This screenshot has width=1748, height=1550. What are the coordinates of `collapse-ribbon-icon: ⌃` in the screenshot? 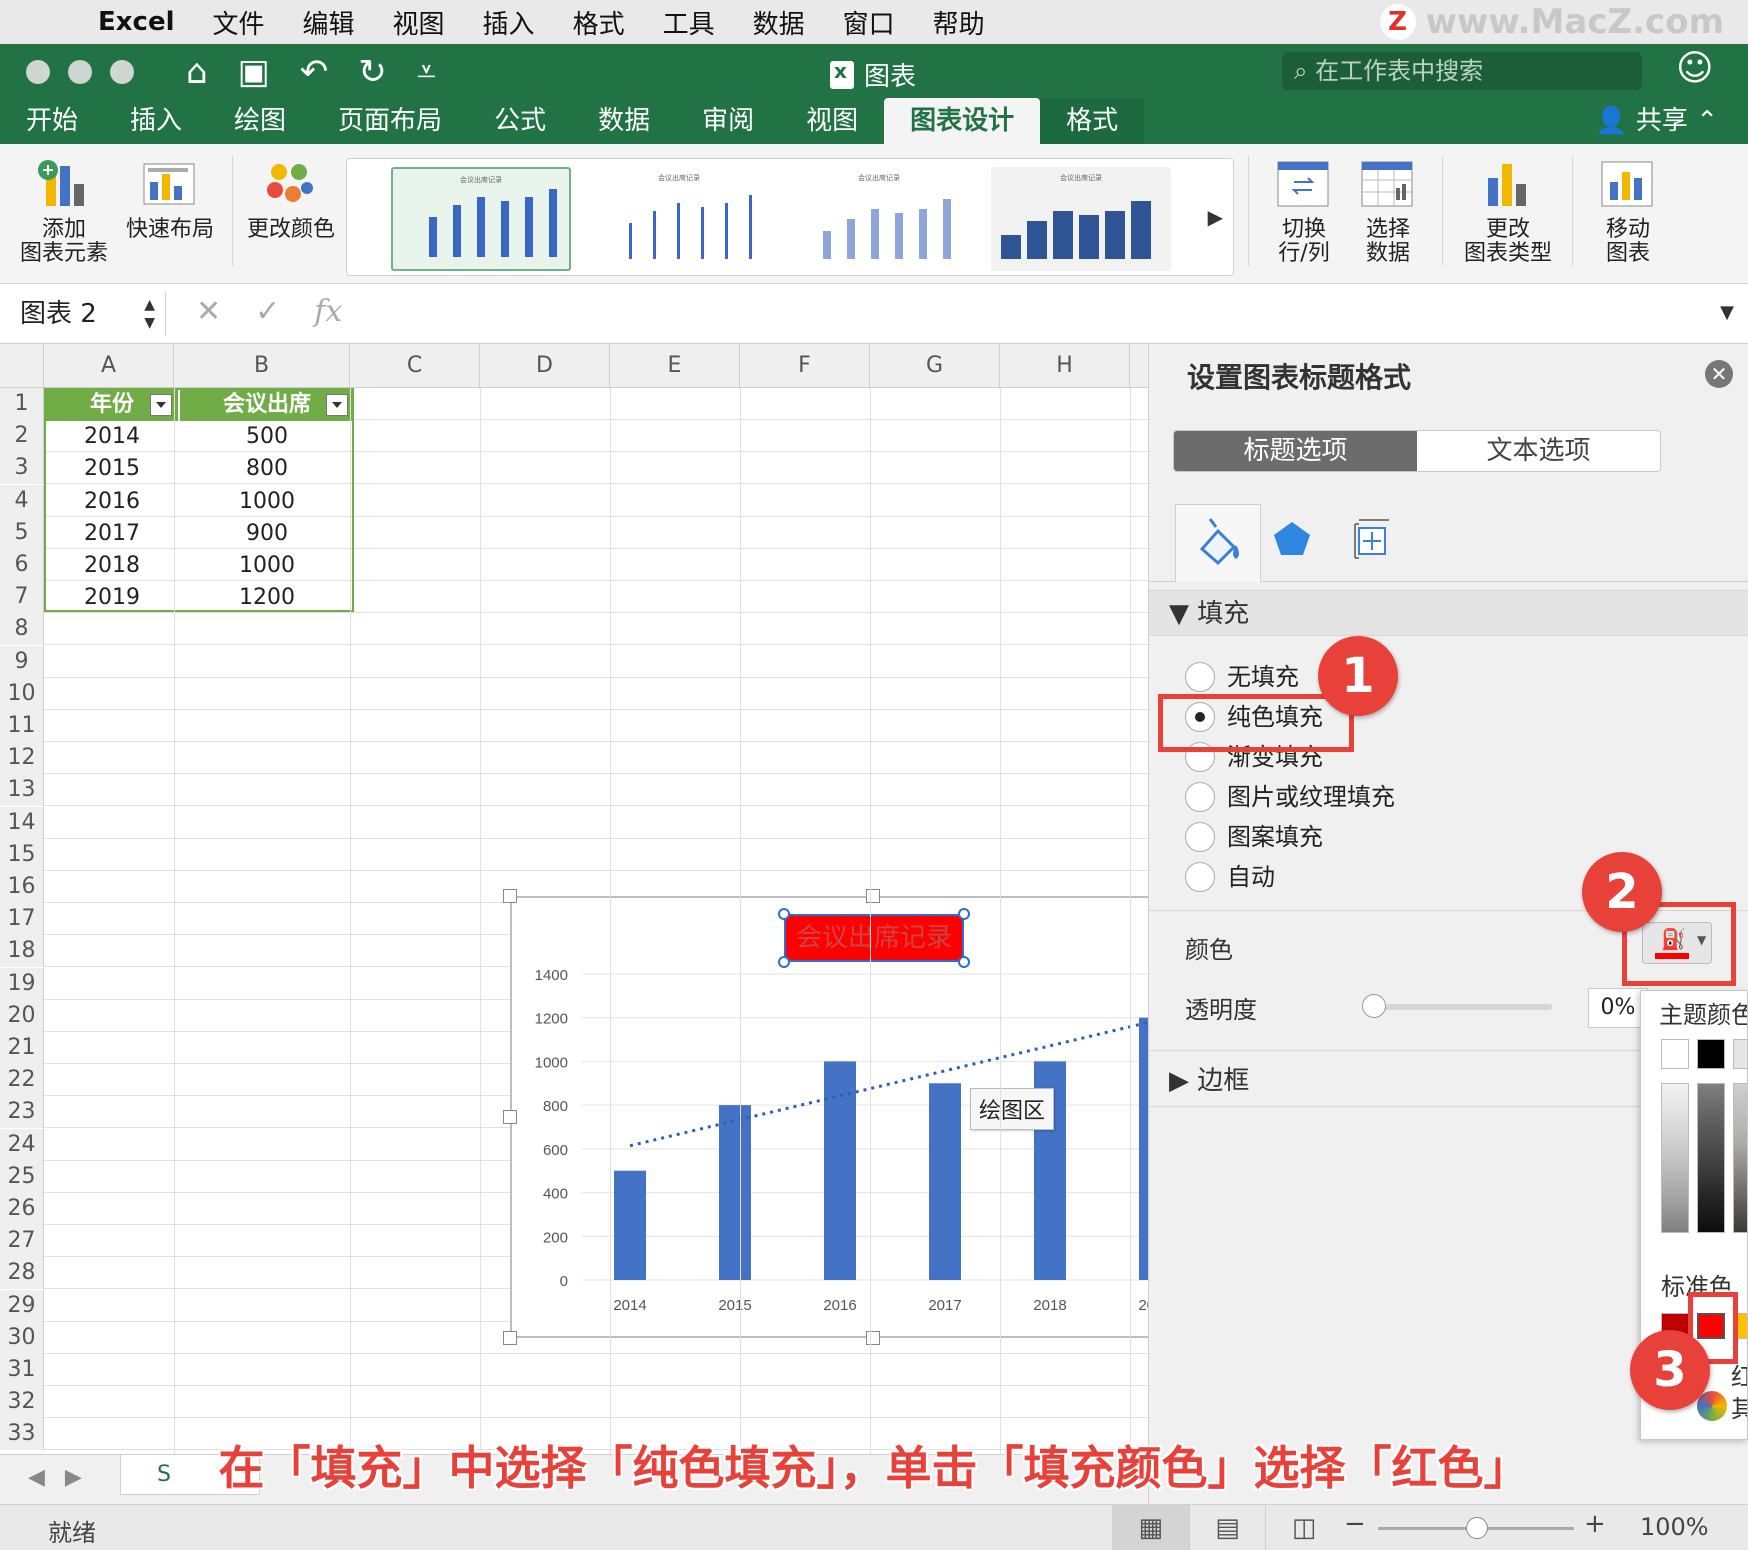 It's located at (1707, 121).